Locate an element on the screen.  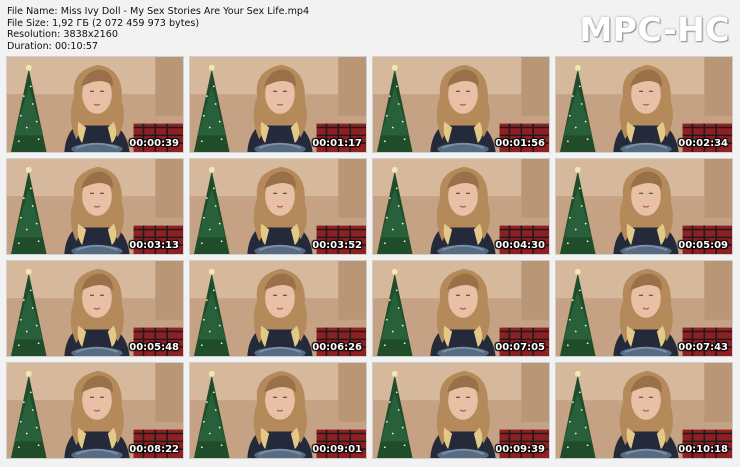
video-thumbnail: 00:07:43 is located at coordinates (644, 308).